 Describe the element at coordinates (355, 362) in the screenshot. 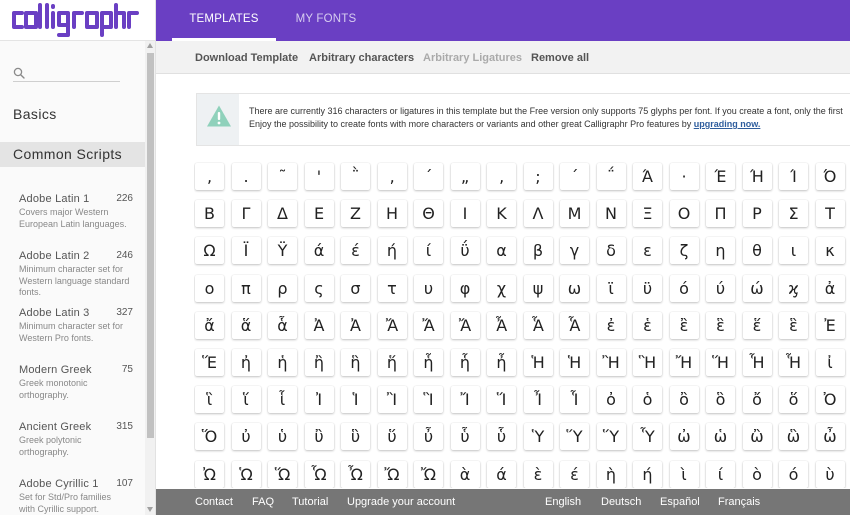

I see `glyph-cell: ἣ` at that location.